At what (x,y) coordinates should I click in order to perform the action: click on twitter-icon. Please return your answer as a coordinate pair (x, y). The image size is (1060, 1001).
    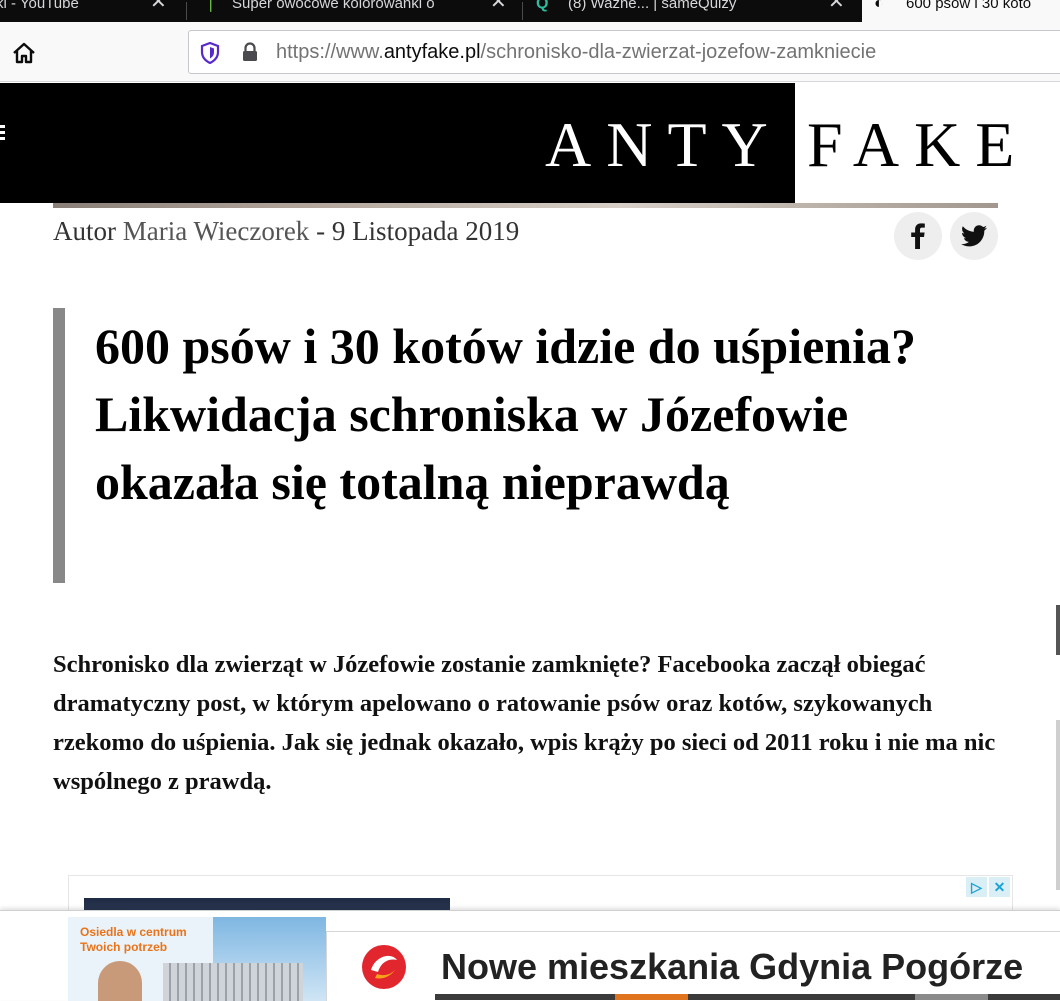
    Looking at the image, I should click on (974, 236).